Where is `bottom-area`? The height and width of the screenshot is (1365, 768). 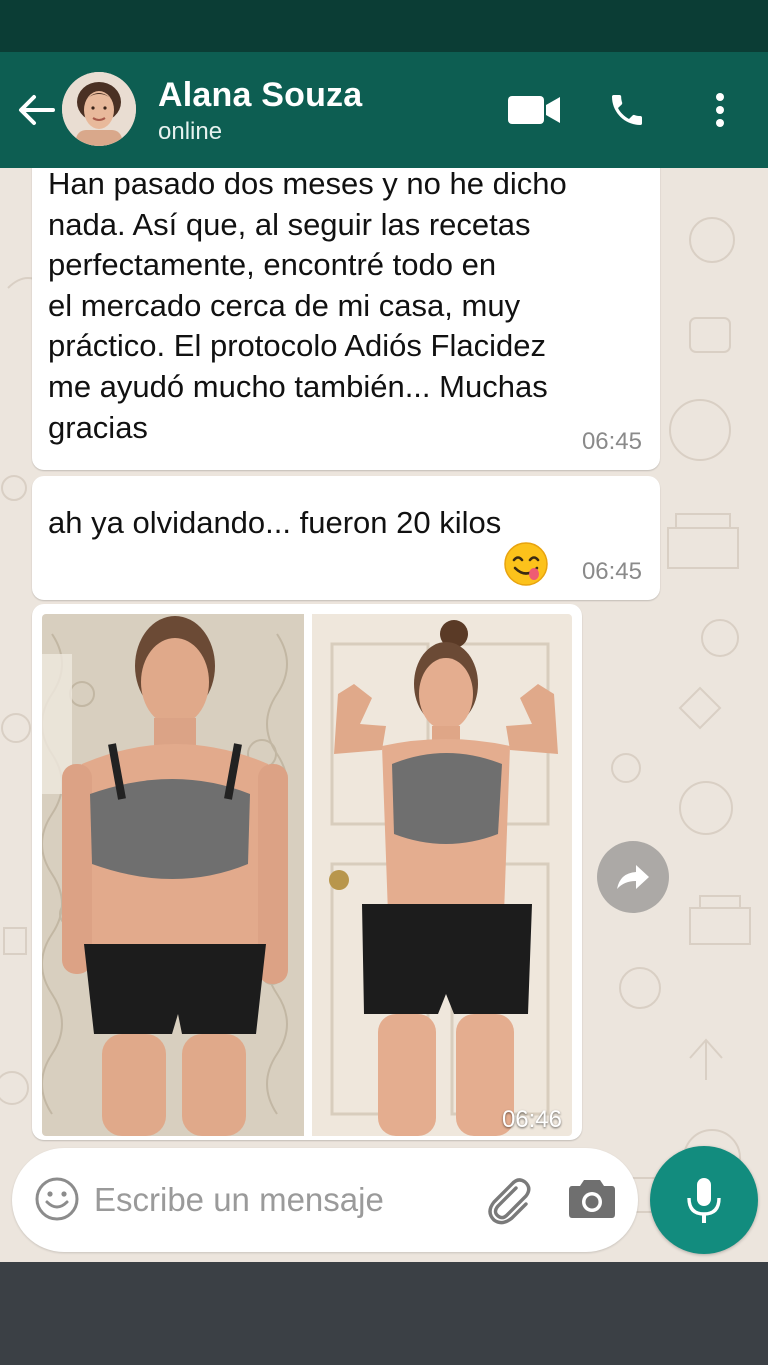
bottom-area is located at coordinates (384, 1313).